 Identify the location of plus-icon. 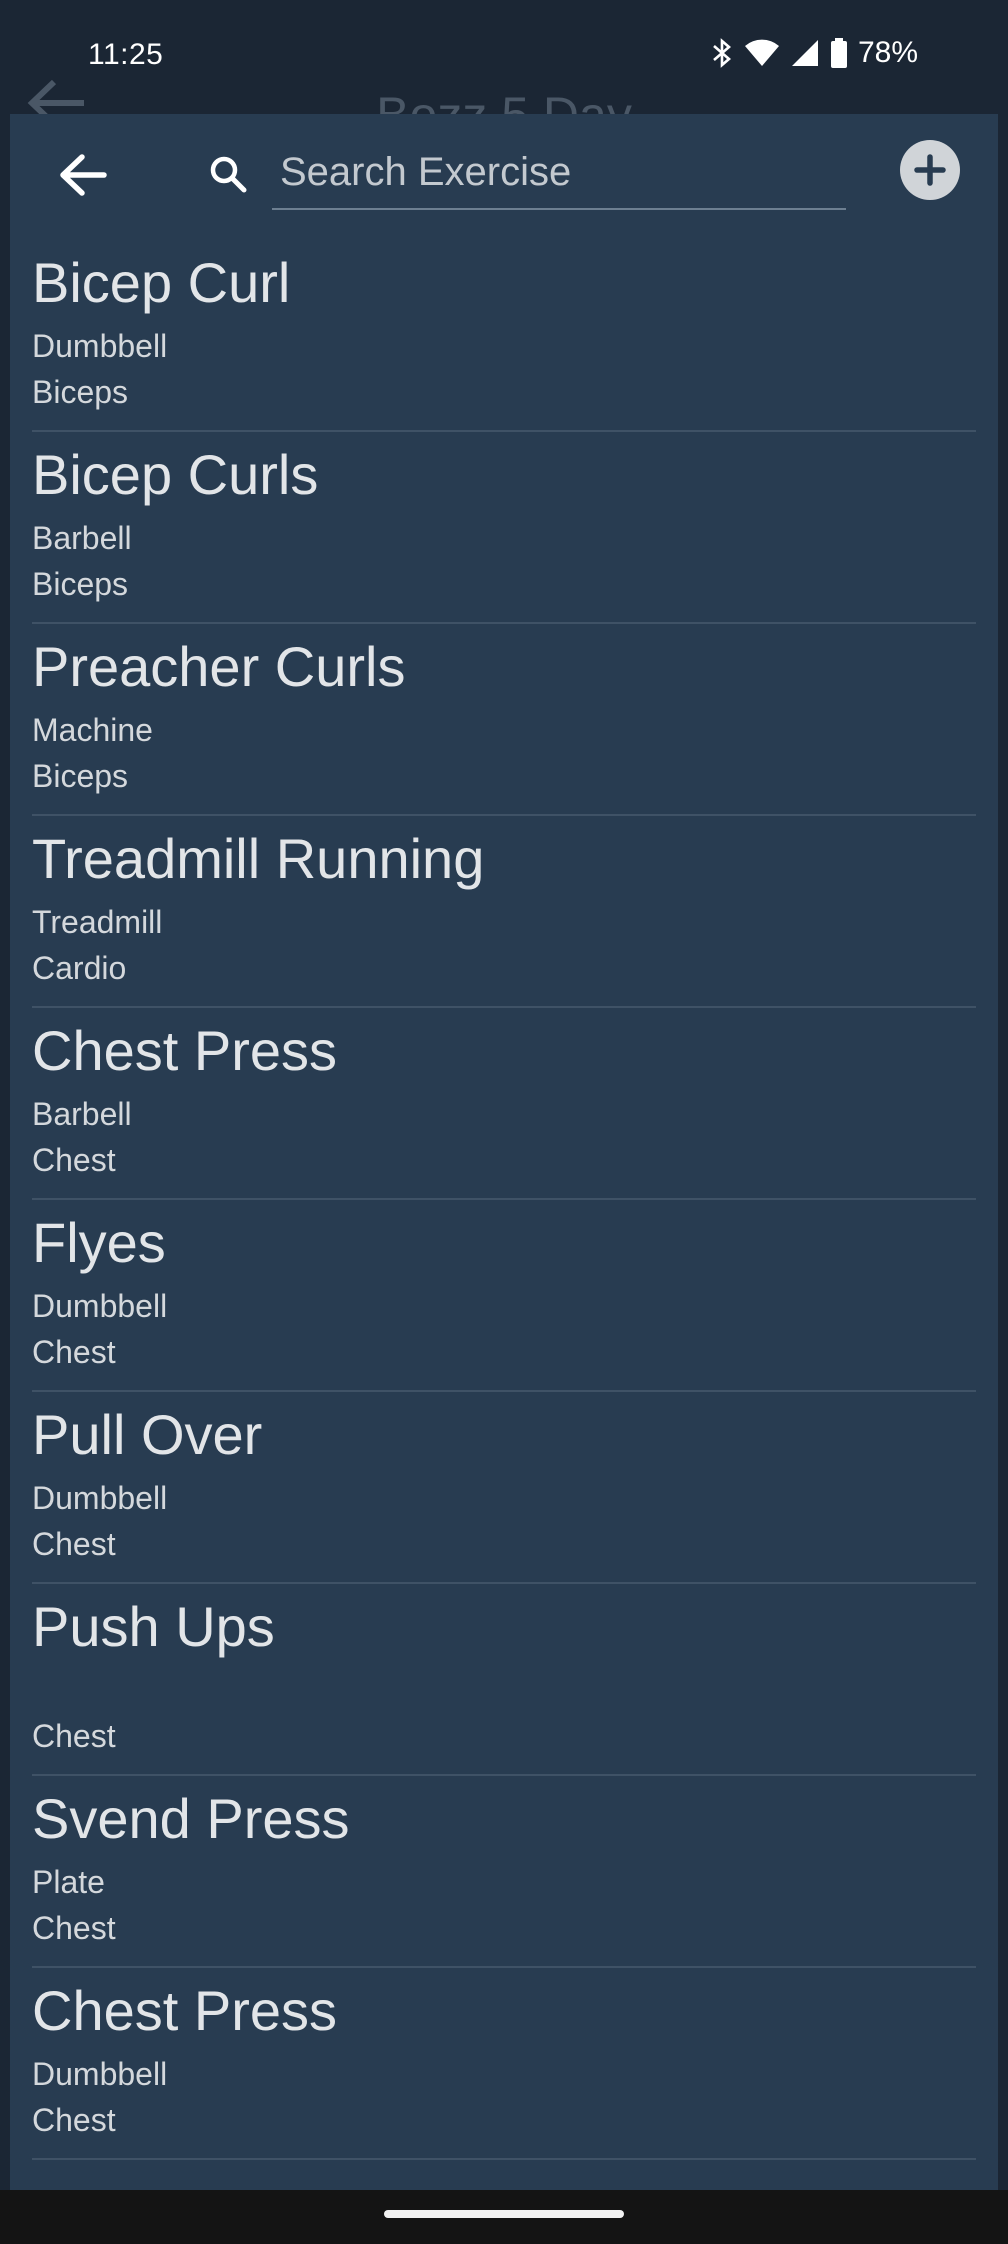
(930, 170).